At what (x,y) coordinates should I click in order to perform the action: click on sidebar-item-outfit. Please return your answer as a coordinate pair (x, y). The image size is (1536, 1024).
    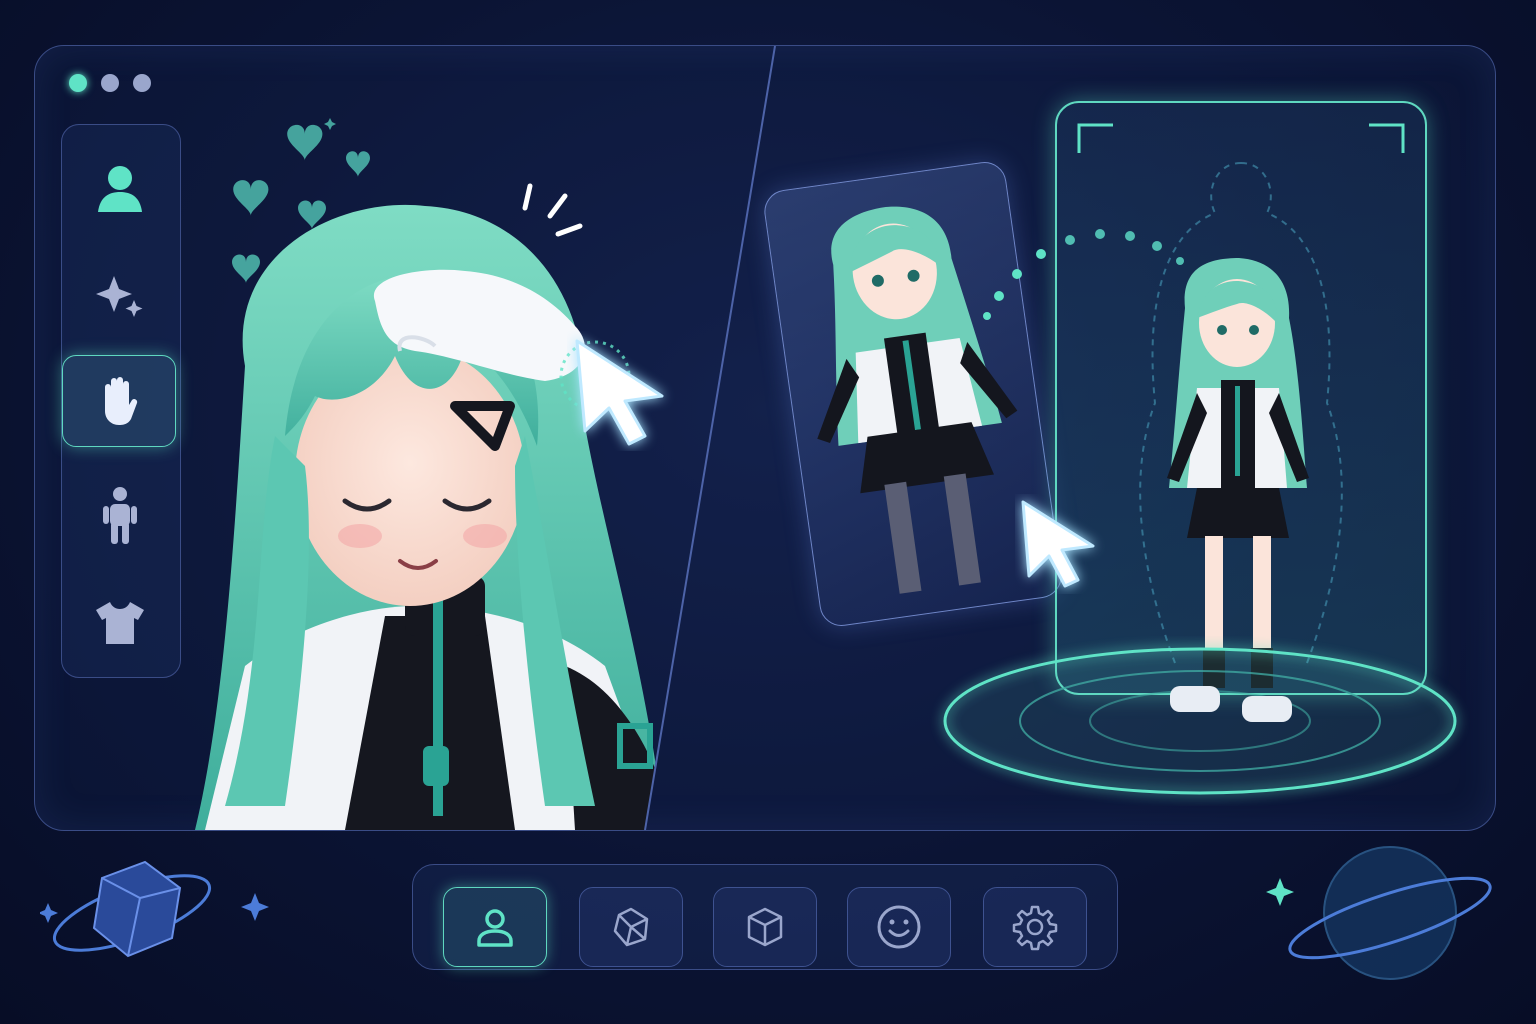
    Looking at the image, I should click on (120, 622).